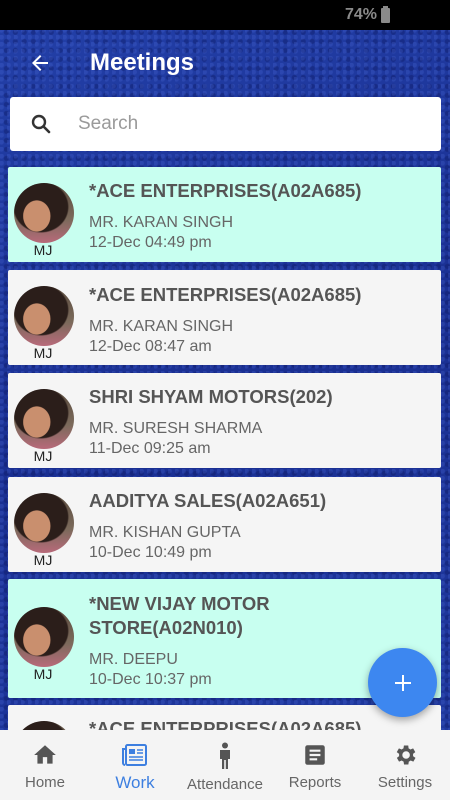 This screenshot has height=800, width=450. I want to click on search-icon, so click(41, 124).